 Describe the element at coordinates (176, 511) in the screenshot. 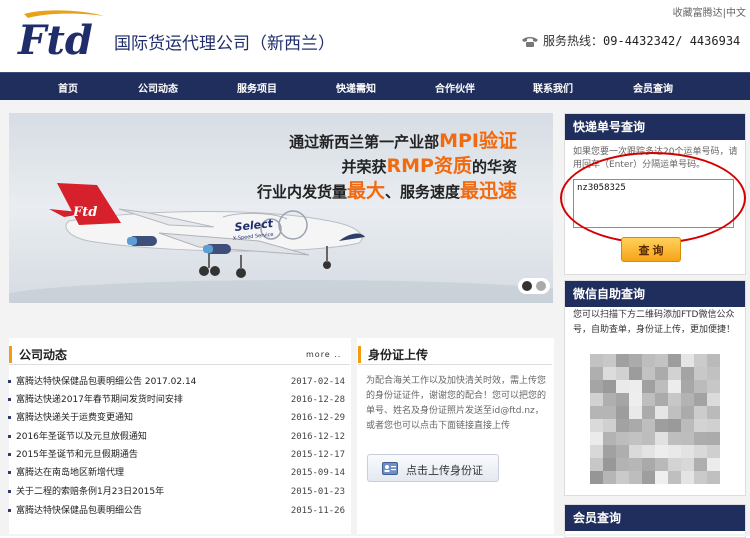

I see `news-item: 富腾达特快保健品包裹明细公告 2015-11-26` at that location.